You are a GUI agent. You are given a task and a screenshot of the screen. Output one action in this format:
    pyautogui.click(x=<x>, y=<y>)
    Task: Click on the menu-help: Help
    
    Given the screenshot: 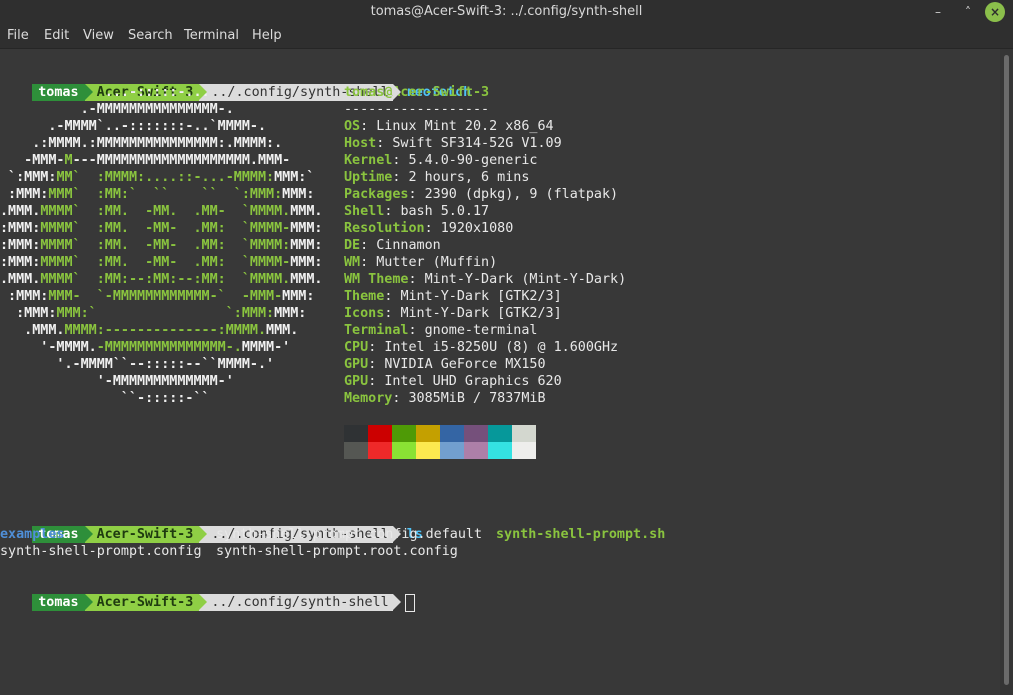 What is the action you would take?
    pyautogui.click(x=267, y=35)
    